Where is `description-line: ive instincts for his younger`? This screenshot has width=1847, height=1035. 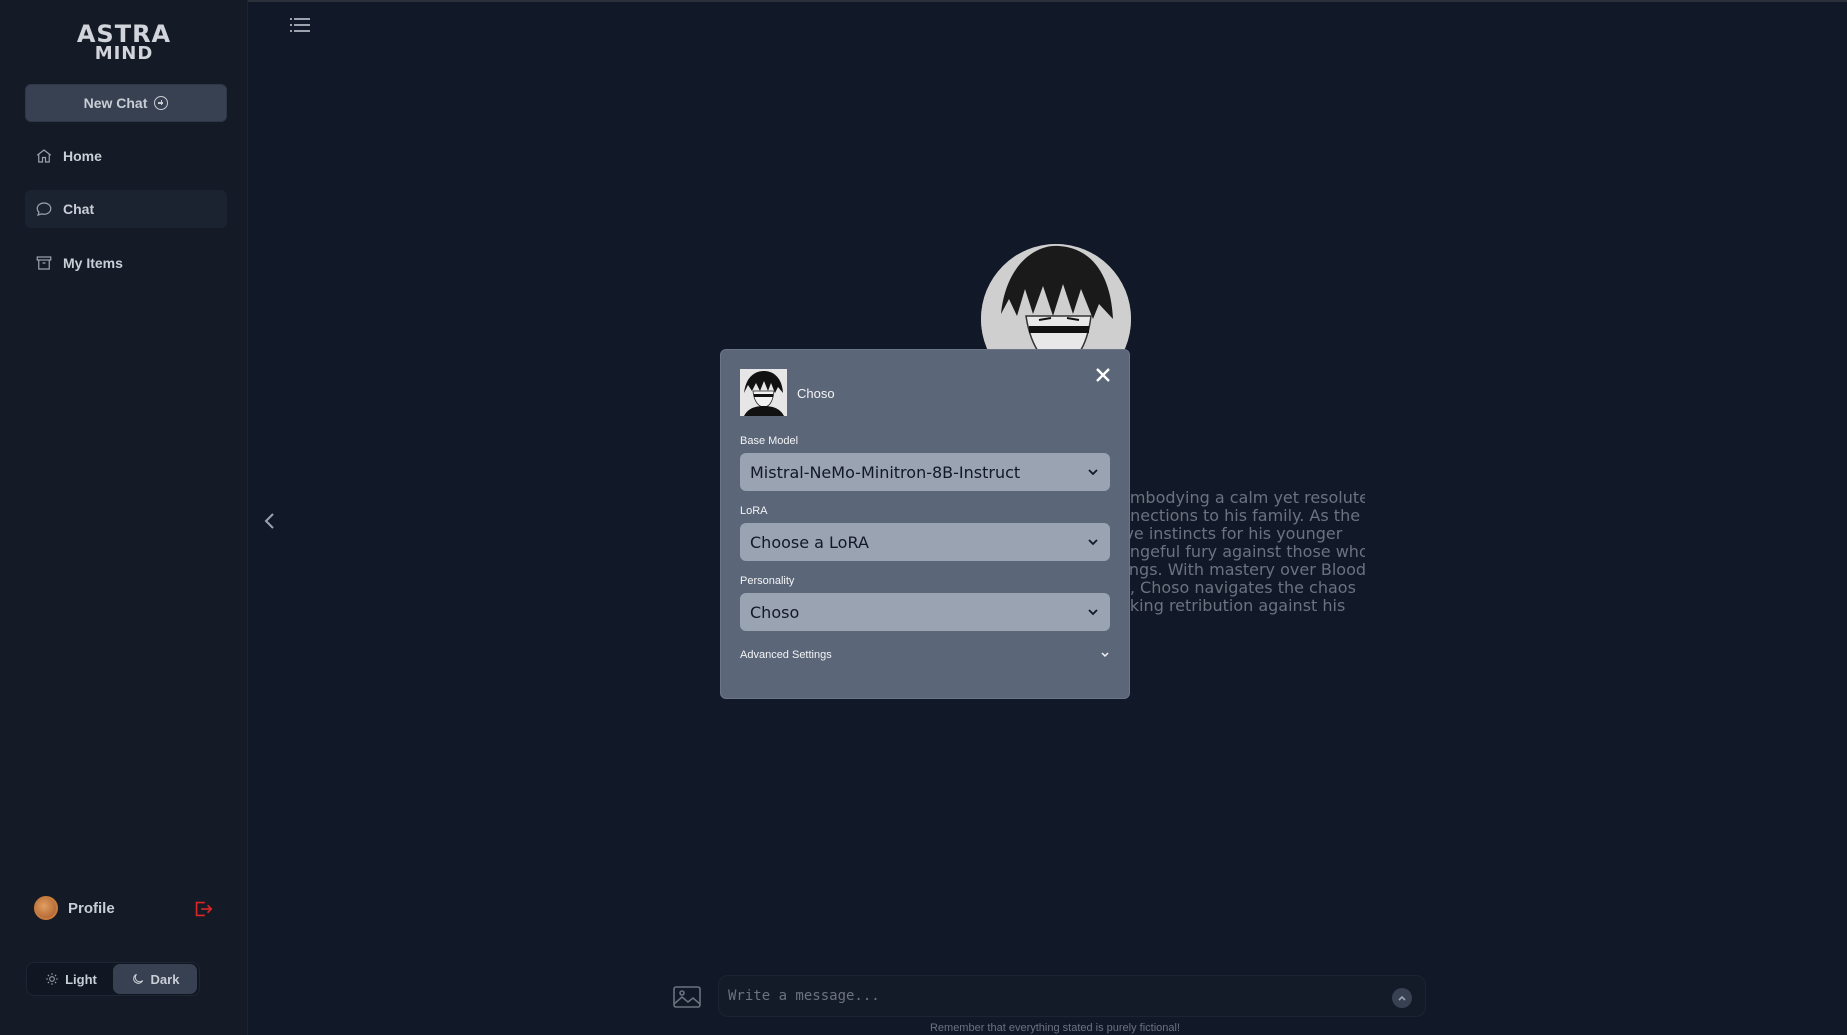 description-line: ive instincts for his younger is located at coordinates (1231, 534).